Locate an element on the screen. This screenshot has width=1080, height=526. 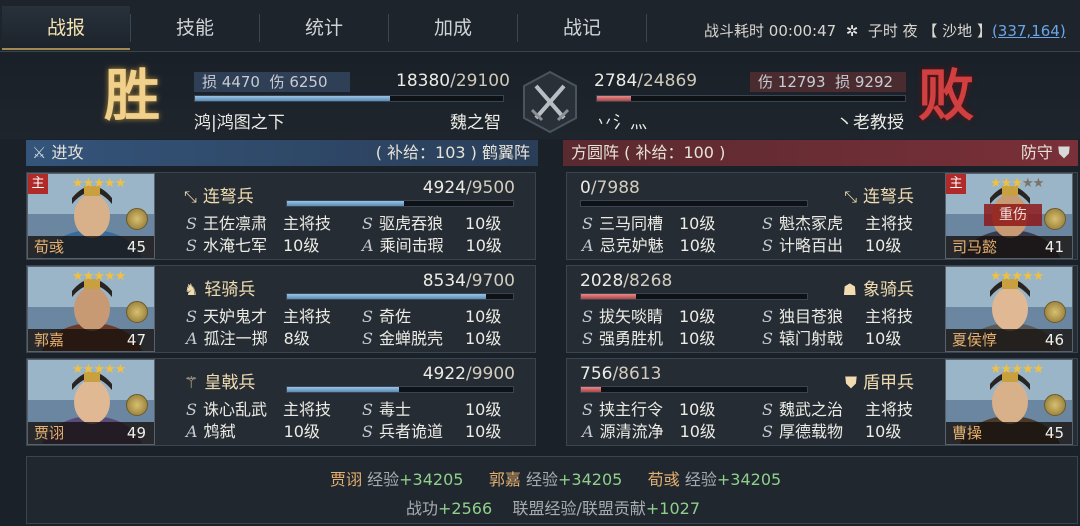
general-name: 曹操 is located at coordinates (967, 433).